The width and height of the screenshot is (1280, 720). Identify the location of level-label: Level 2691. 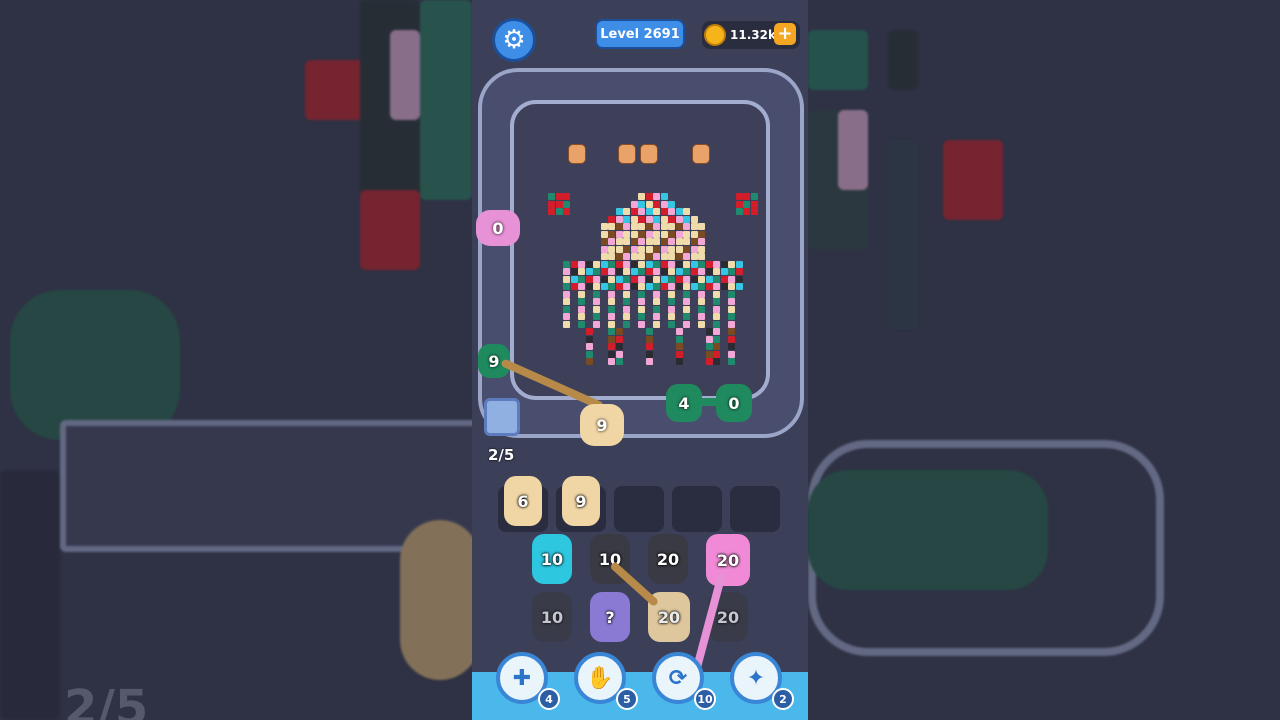
(640, 34).